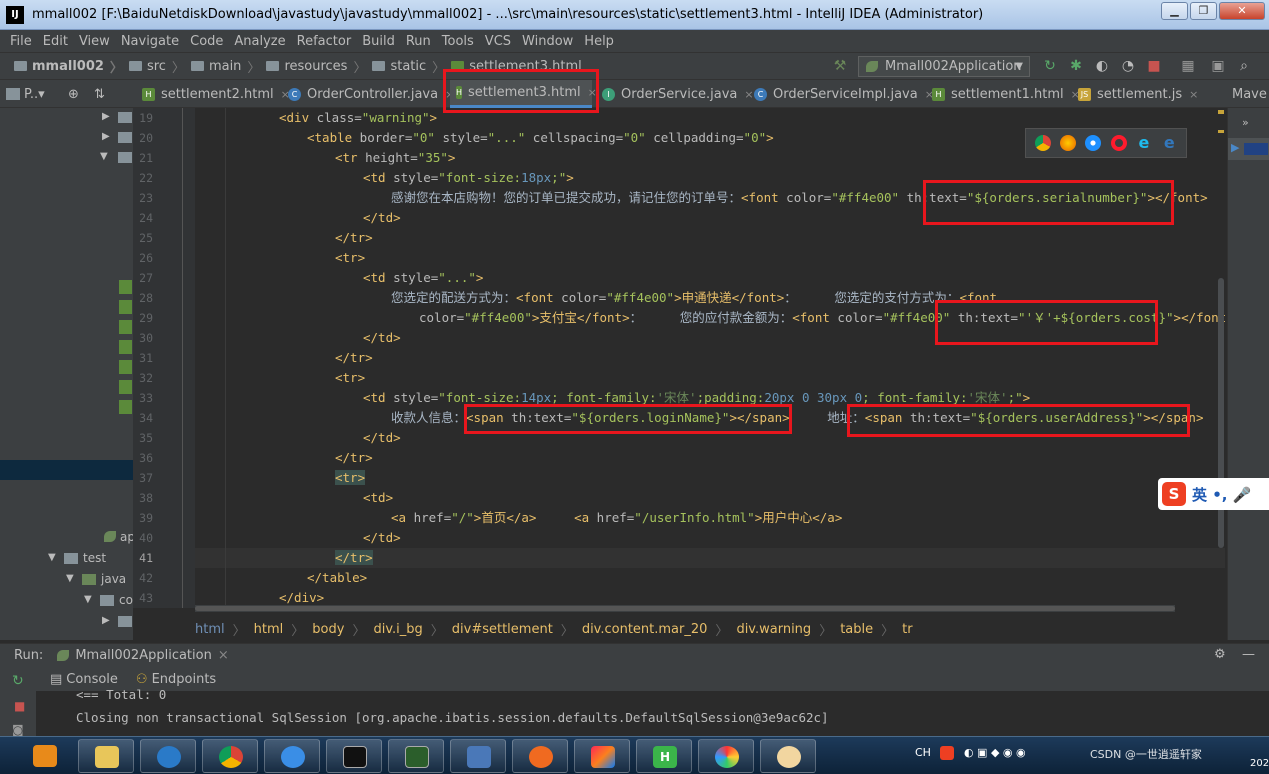  I want to click on menu-file: File, so click(21, 41).